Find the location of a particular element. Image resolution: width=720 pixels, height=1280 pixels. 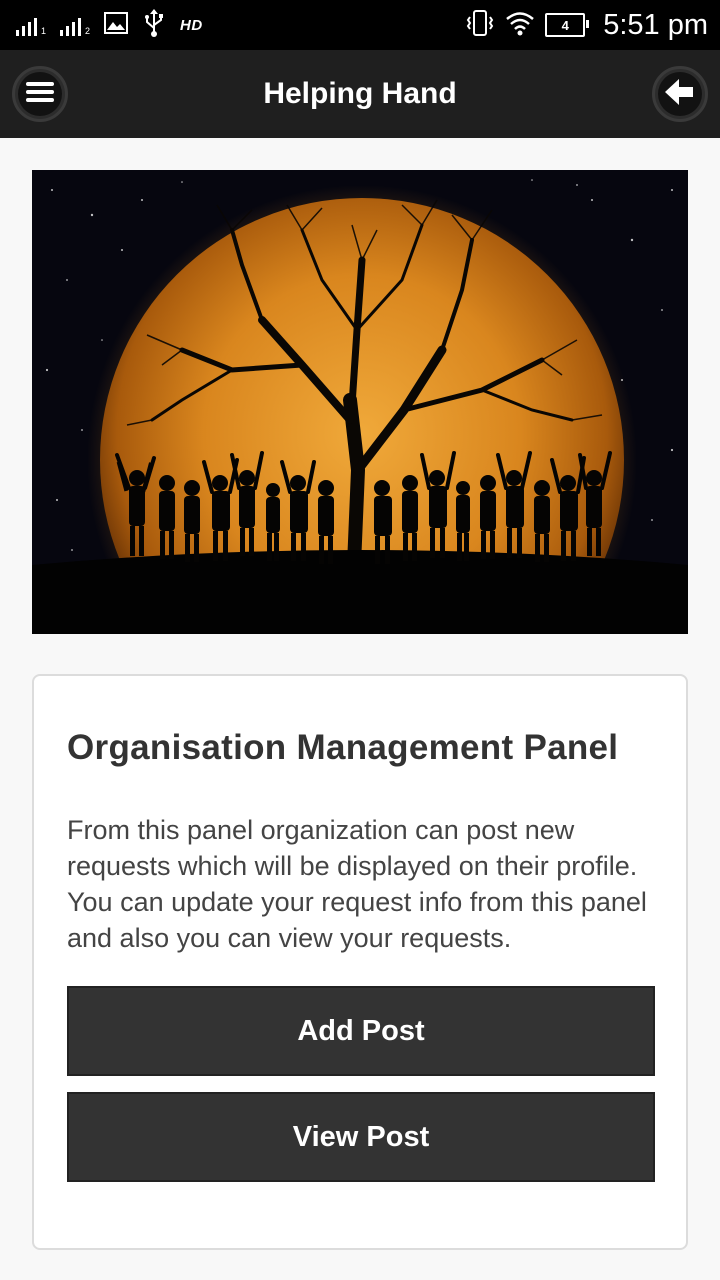

app-title: Helping Hand is located at coordinates (360, 93).